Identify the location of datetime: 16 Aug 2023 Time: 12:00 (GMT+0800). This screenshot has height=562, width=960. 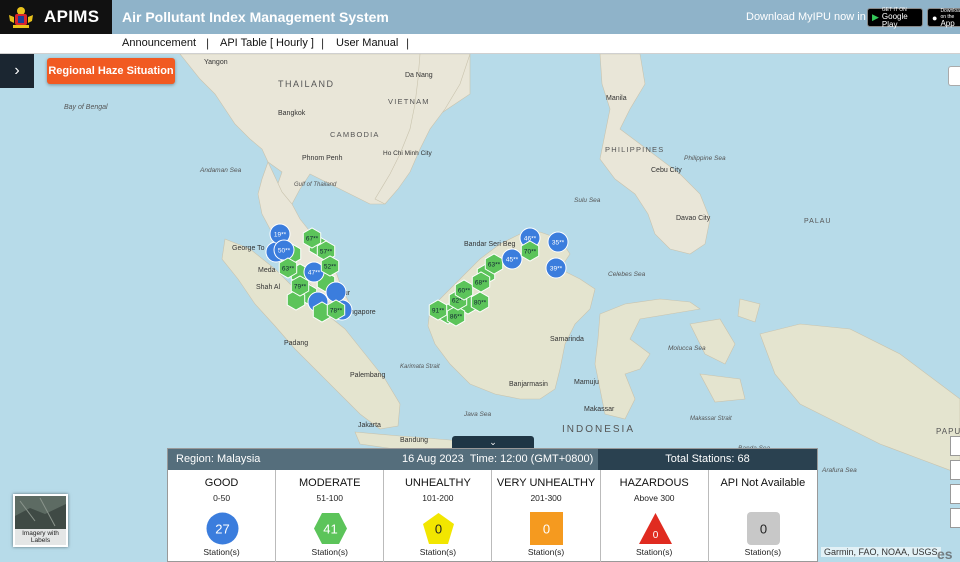
(497, 459).